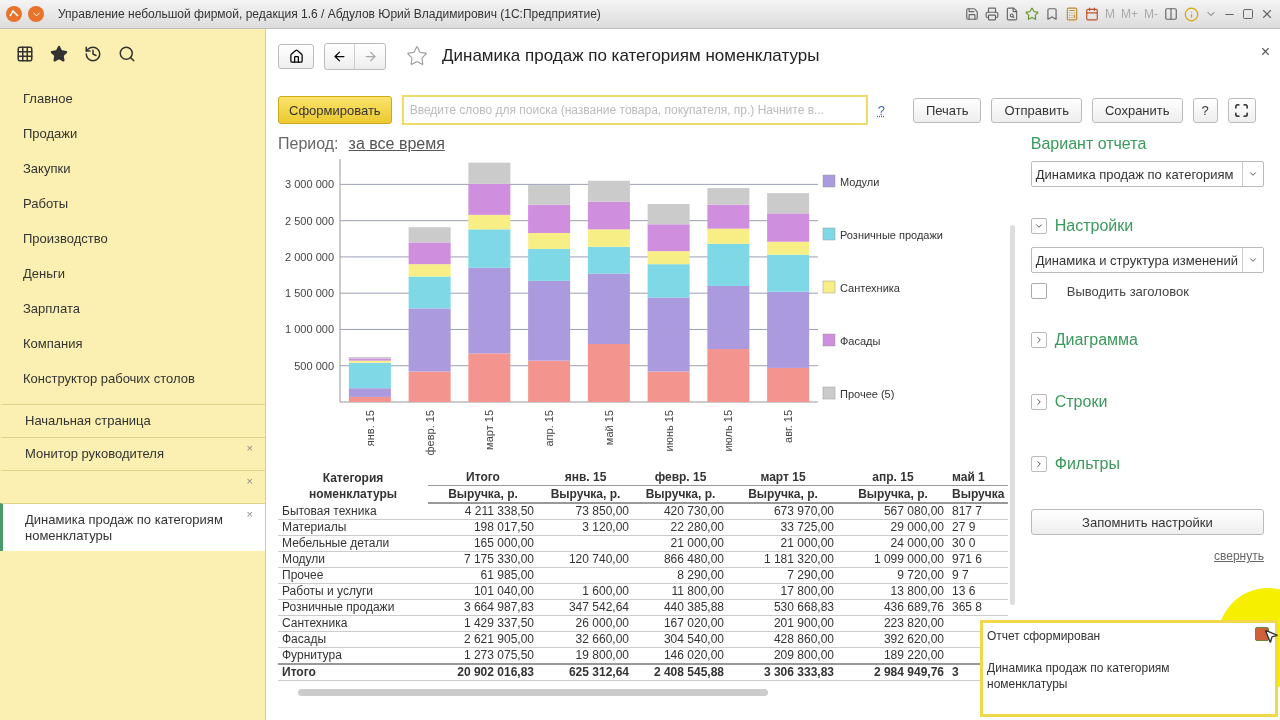 The height and width of the screenshot is (720, 1280). Describe the element at coordinates (1147, 402) in the screenshot. I see `settings-group: Строки` at that location.